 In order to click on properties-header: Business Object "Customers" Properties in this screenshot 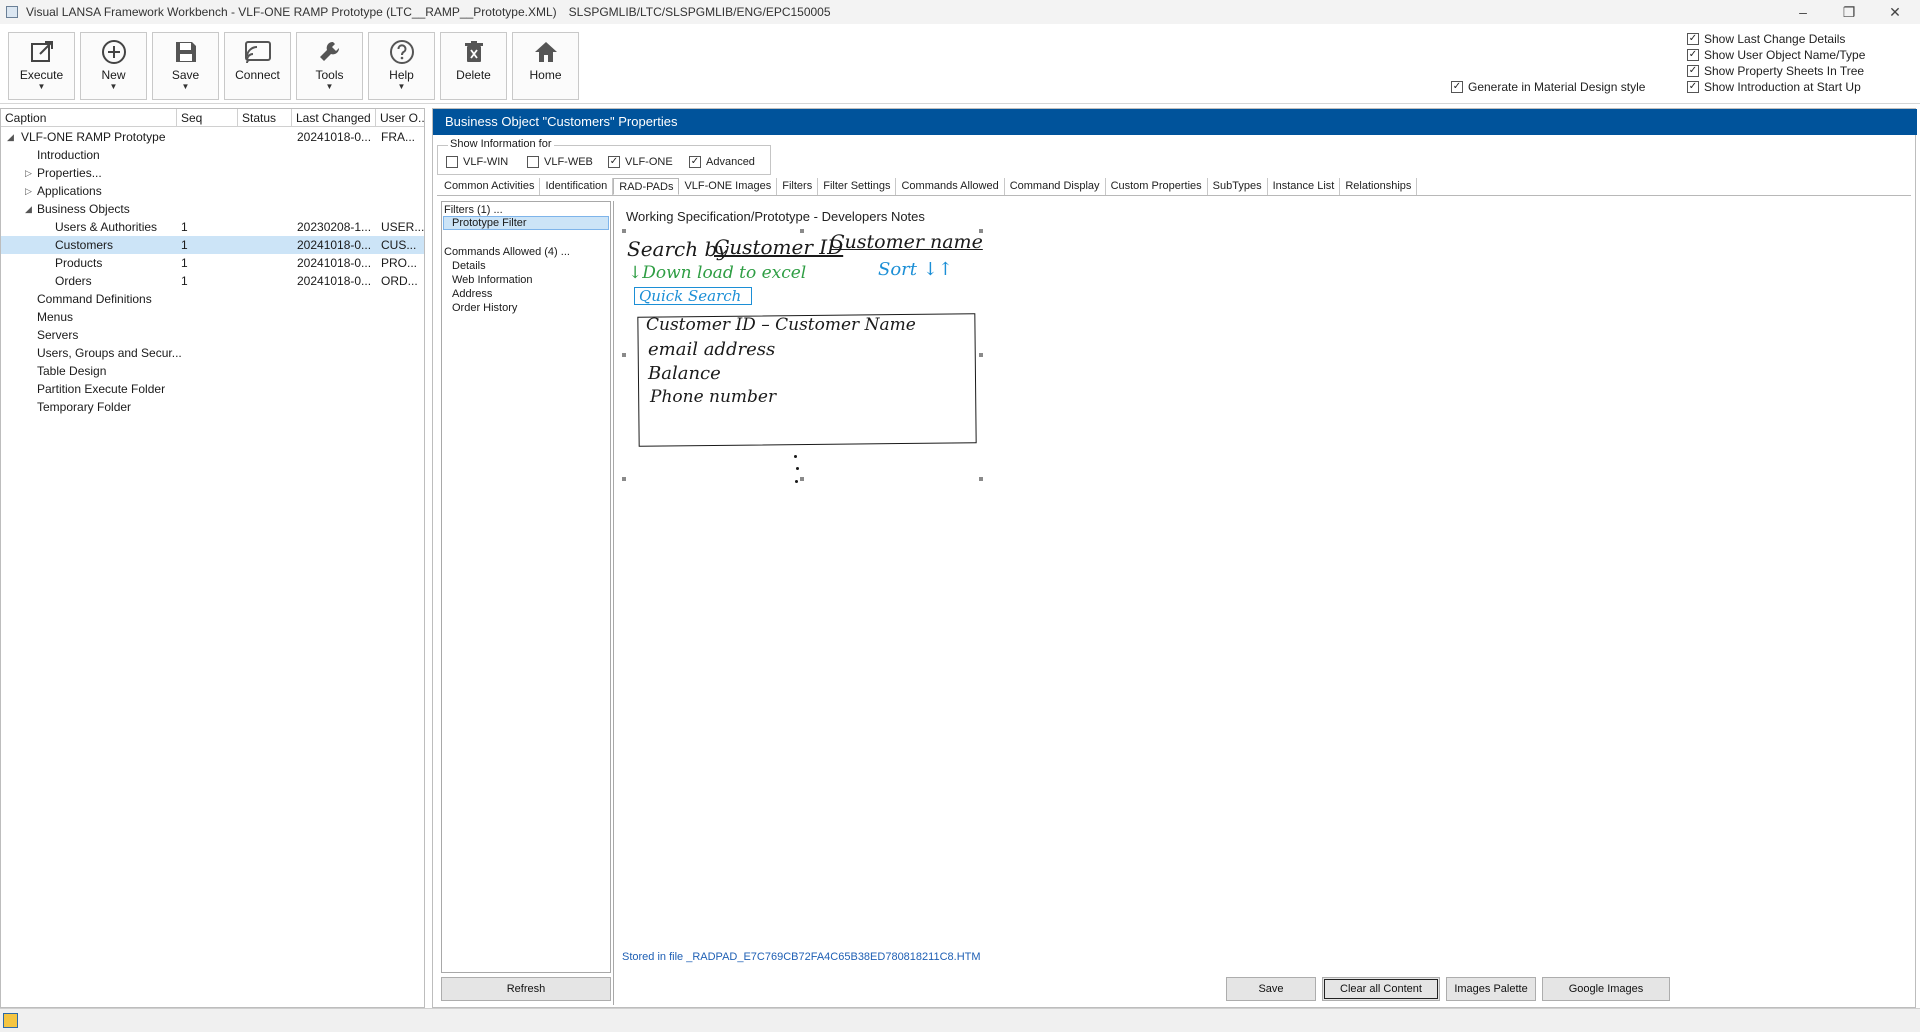, I will do `click(1175, 122)`.